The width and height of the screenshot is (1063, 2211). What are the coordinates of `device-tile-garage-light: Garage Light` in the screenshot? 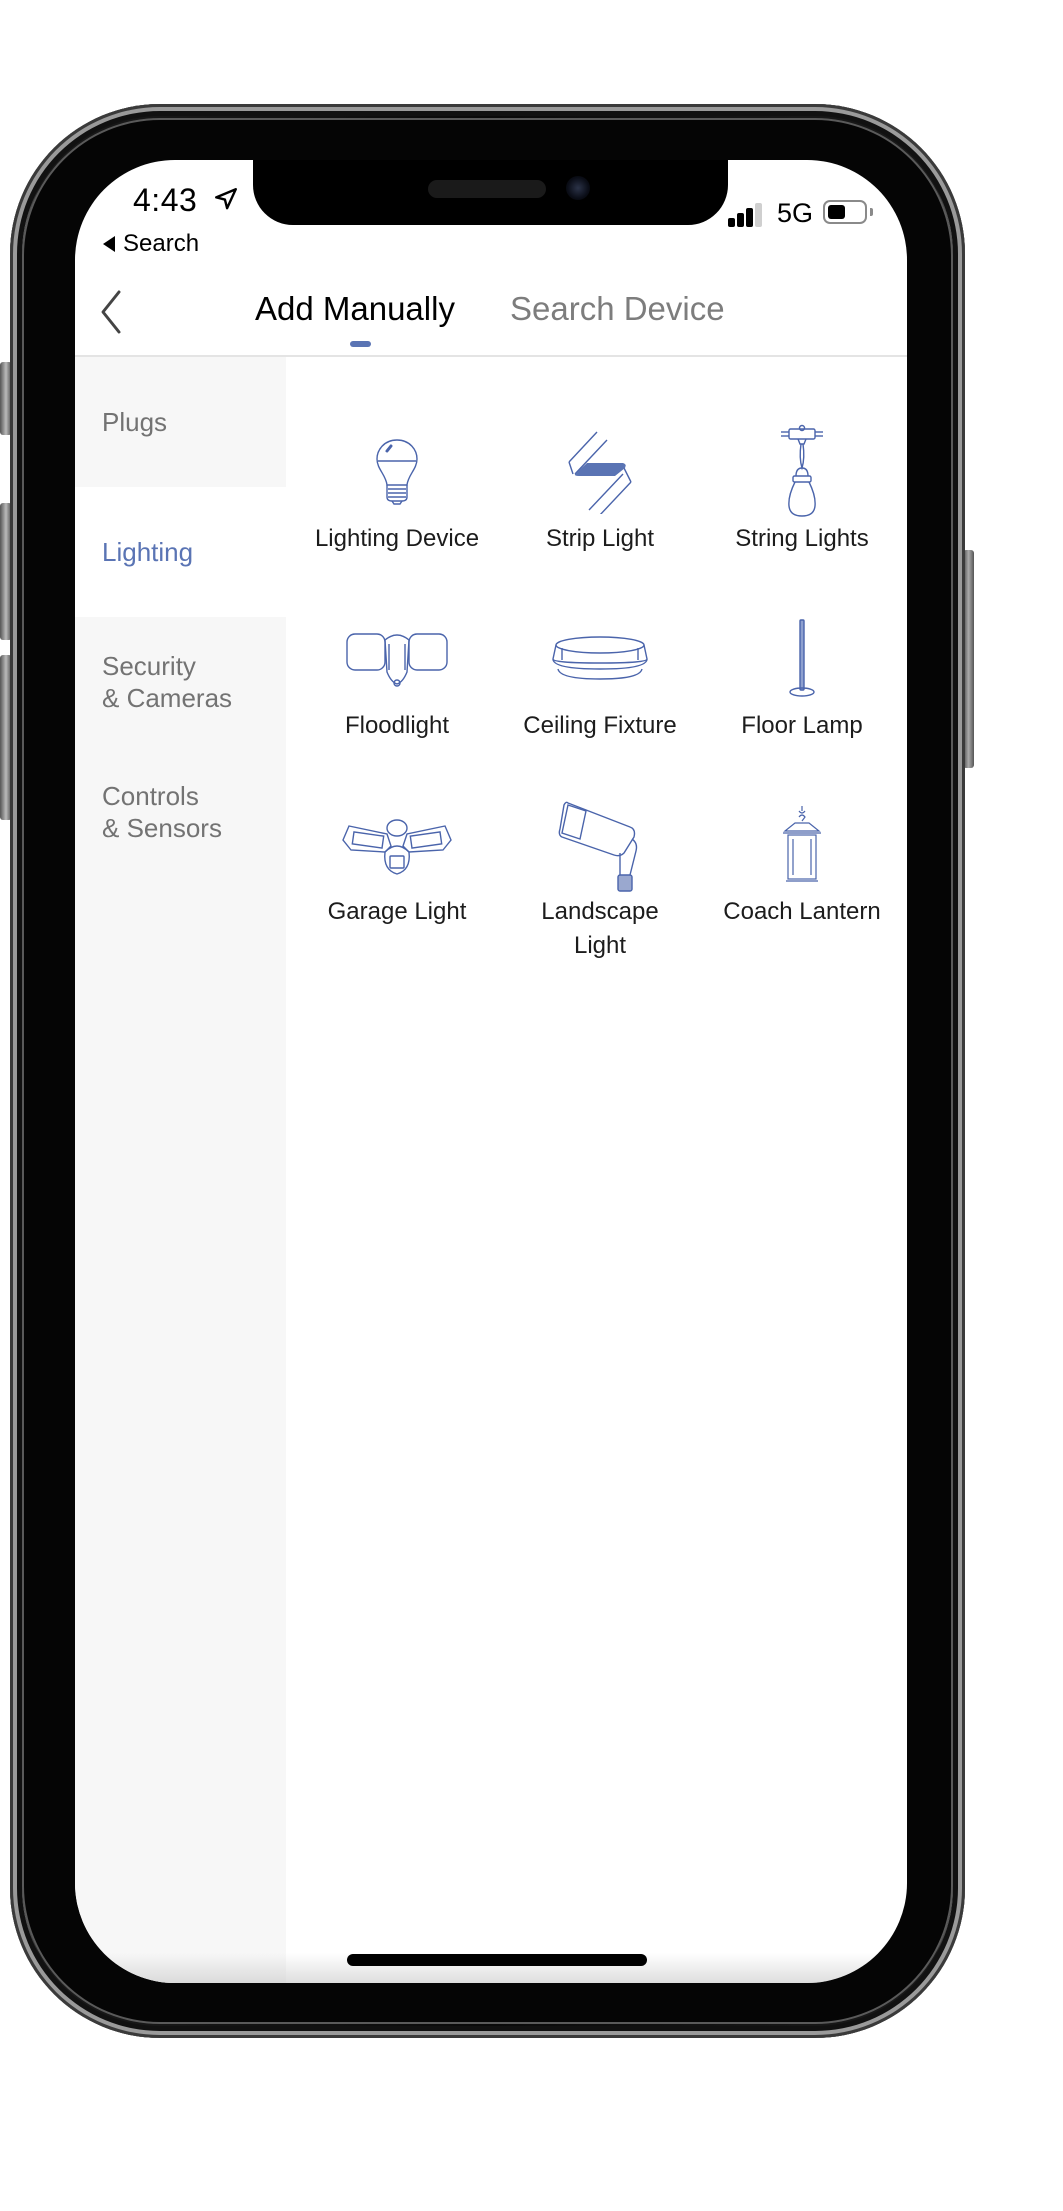 It's located at (397, 862).